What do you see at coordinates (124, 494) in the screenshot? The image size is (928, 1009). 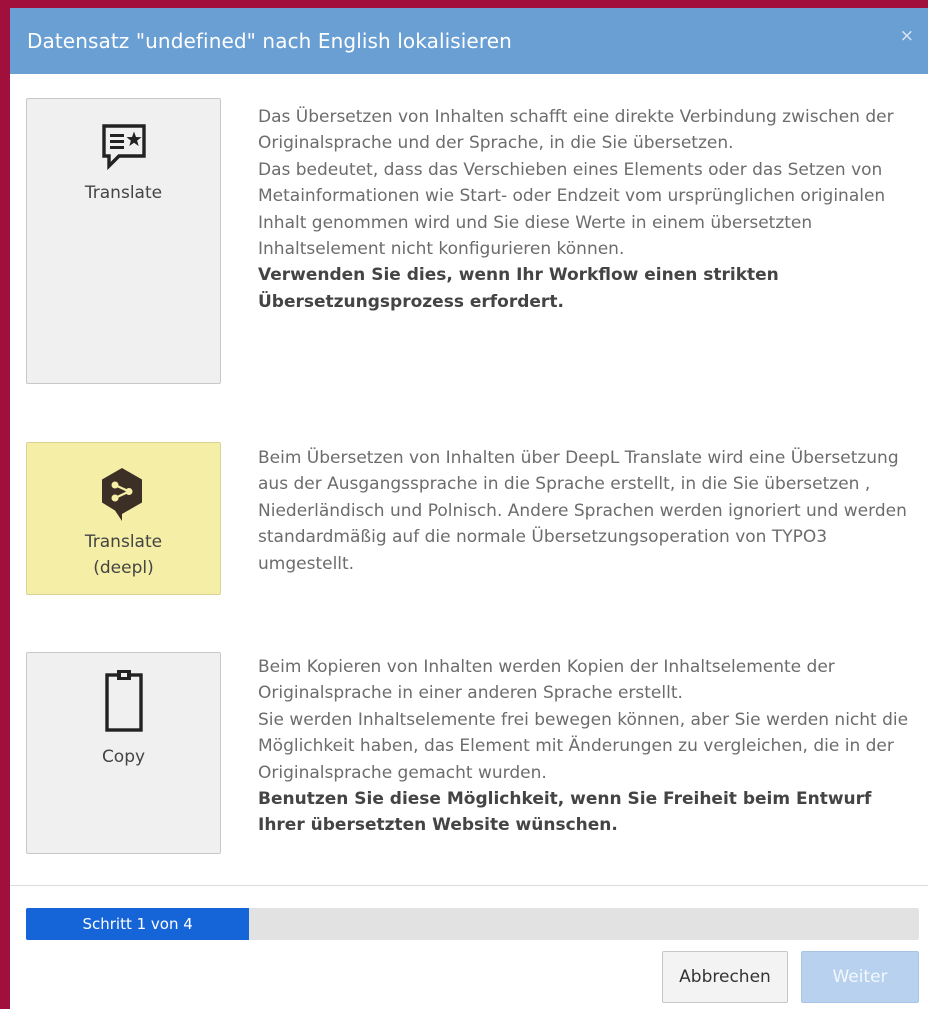 I see `deepl-logo-icon` at bounding box center [124, 494].